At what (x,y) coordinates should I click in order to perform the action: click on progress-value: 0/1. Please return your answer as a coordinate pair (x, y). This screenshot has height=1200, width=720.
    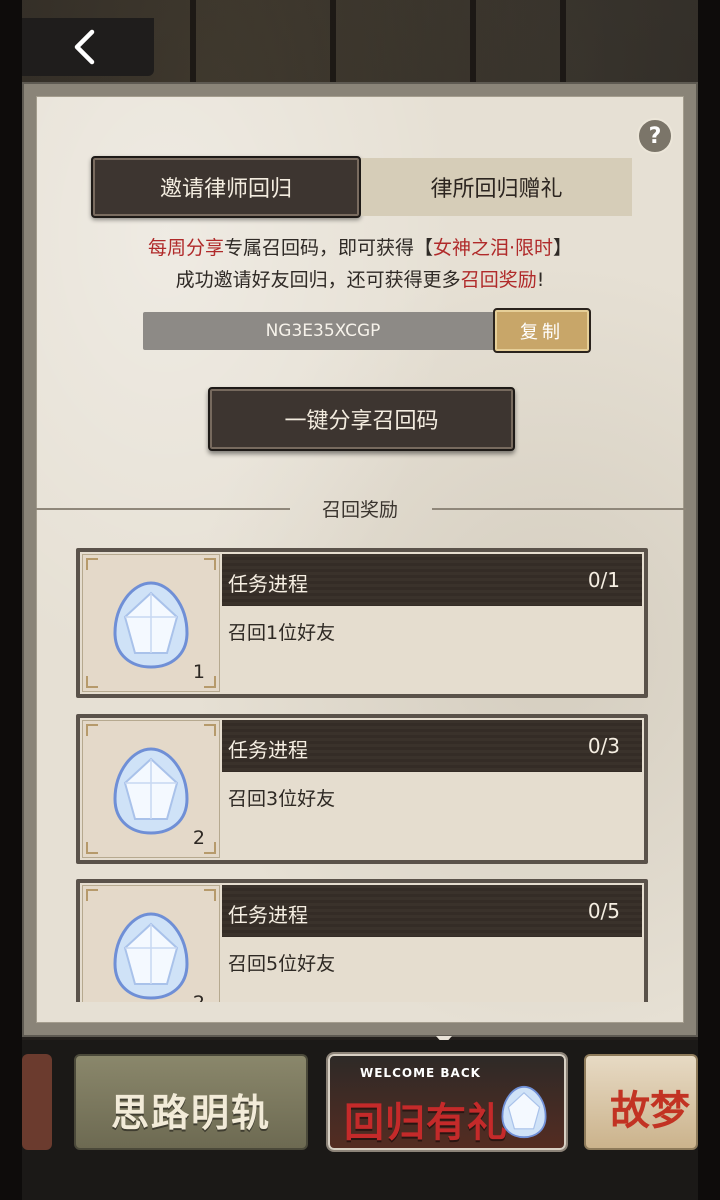
    Looking at the image, I should click on (603, 580).